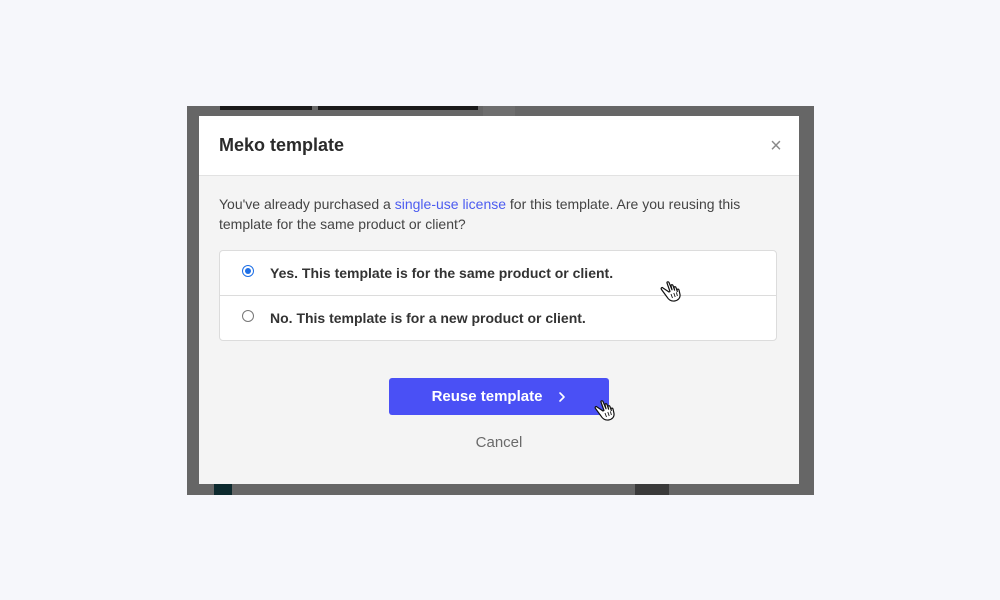  I want to click on single-use-license-link: single-use license, so click(450, 204).